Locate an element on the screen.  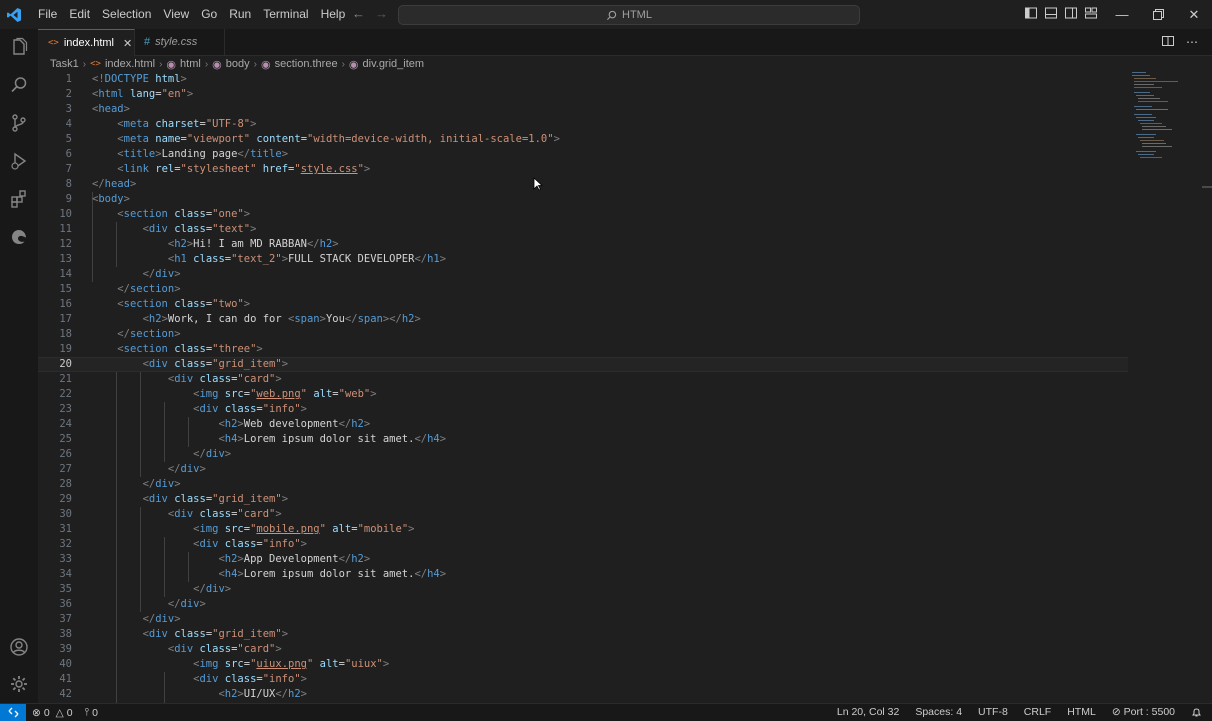
error-icon: ⊗ is located at coordinates (36, 712).